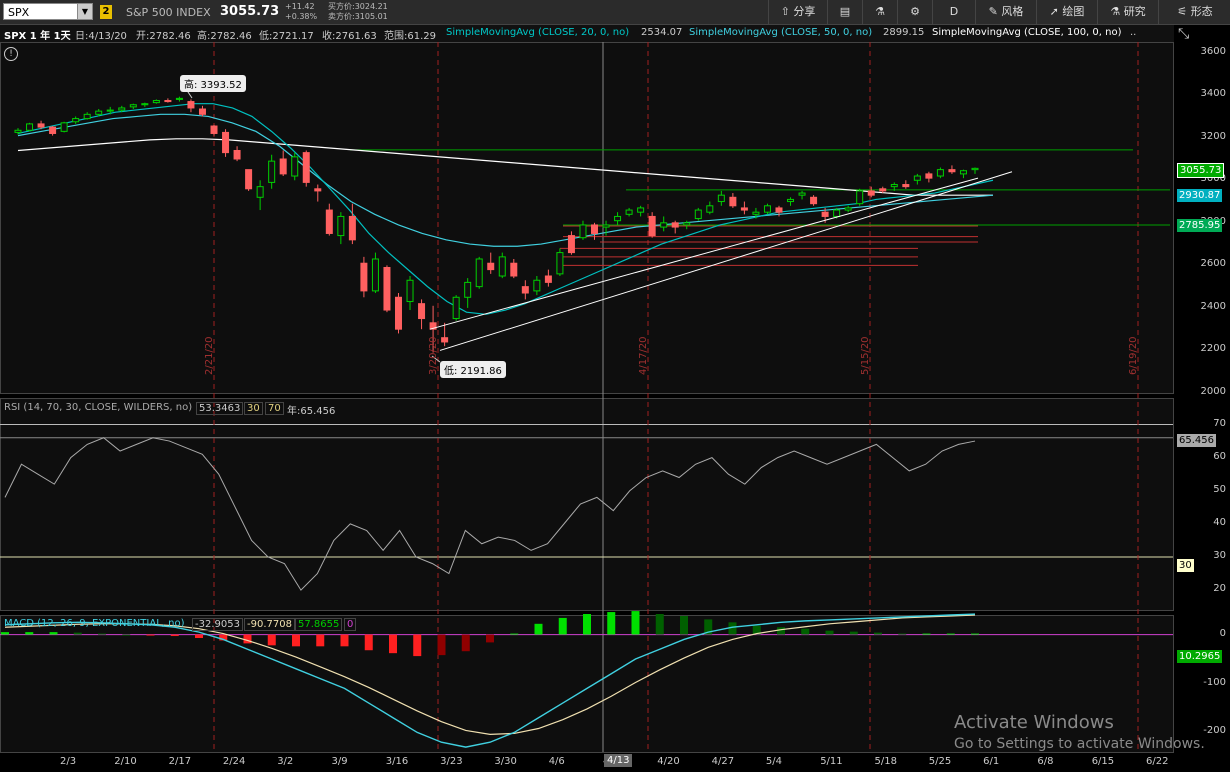  Describe the element at coordinates (991, 761) in the screenshot. I see `date-tick: 6/1` at that location.